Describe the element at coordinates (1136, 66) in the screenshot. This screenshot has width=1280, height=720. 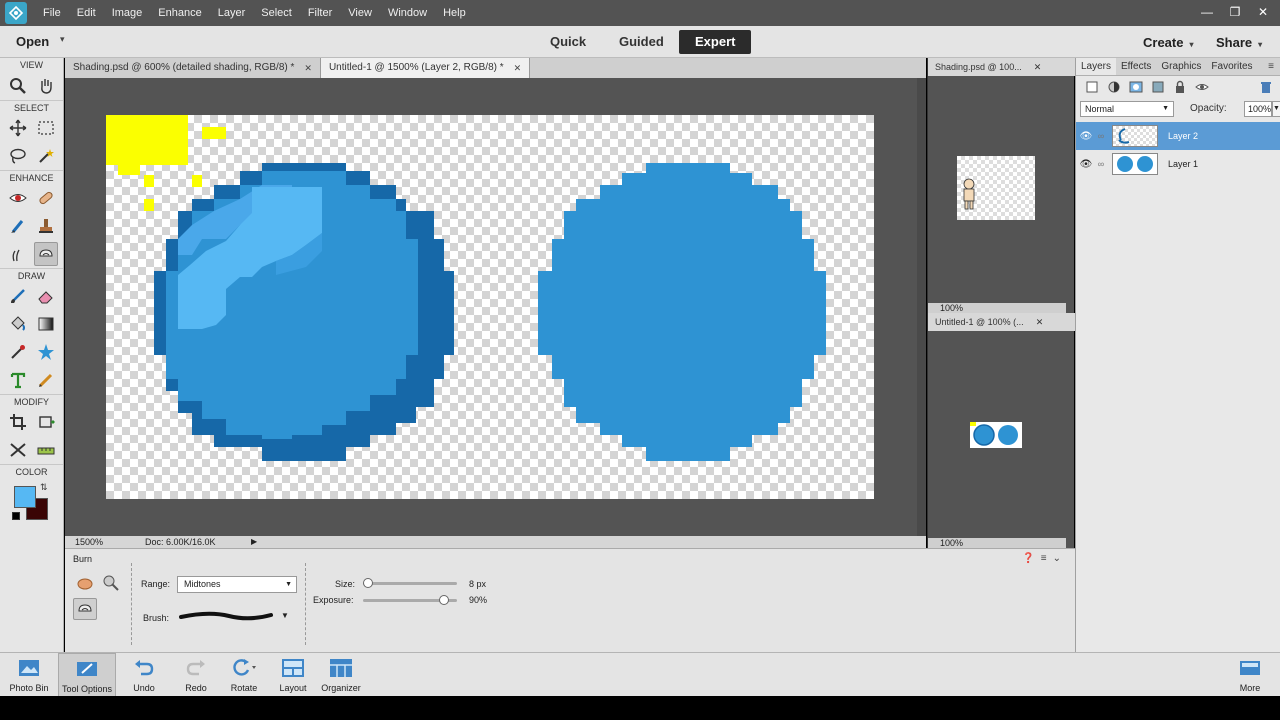
I see `tab-effects: Effects` at that location.